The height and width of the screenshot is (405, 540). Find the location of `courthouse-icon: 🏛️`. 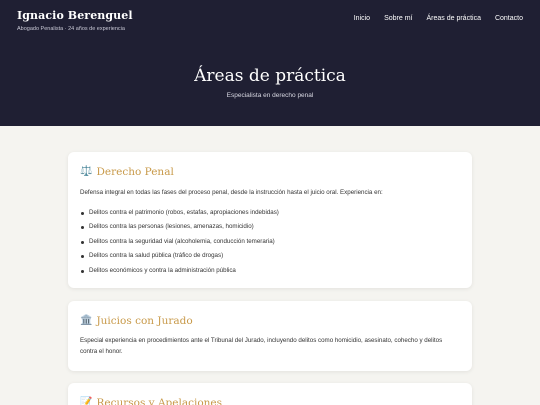

courthouse-icon: 🏛️ is located at coordinates (86, 320).